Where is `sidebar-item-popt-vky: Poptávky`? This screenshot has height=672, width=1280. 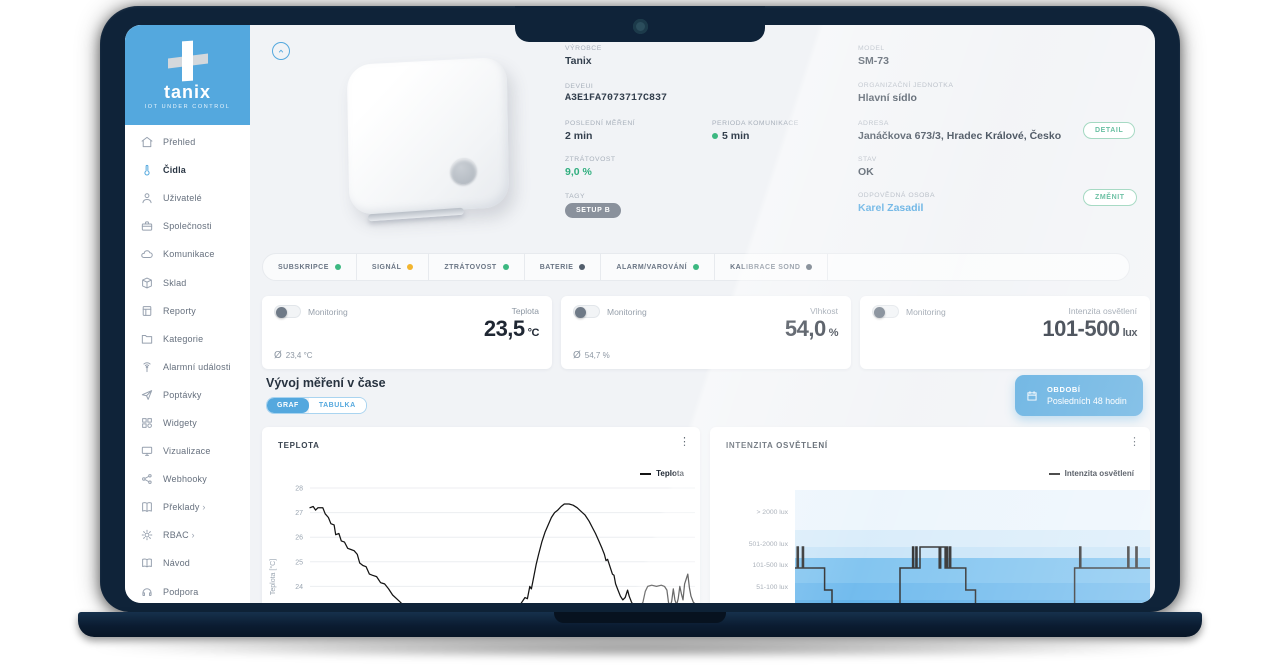
sidebar-item-popt-vky: Poptávky is located at coordinates (187, 395).